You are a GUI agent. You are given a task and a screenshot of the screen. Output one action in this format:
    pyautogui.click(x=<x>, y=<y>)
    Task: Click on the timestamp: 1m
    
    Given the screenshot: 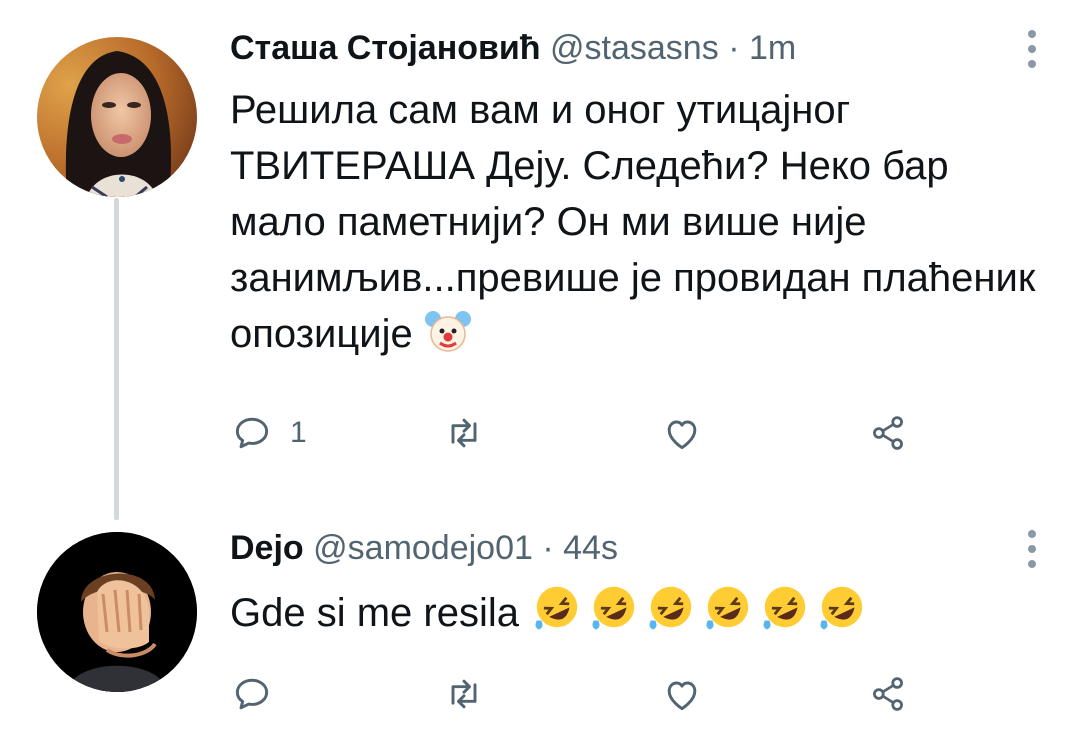 What is the action you would take?
    pyautogui.click(x=772, y=48)
    